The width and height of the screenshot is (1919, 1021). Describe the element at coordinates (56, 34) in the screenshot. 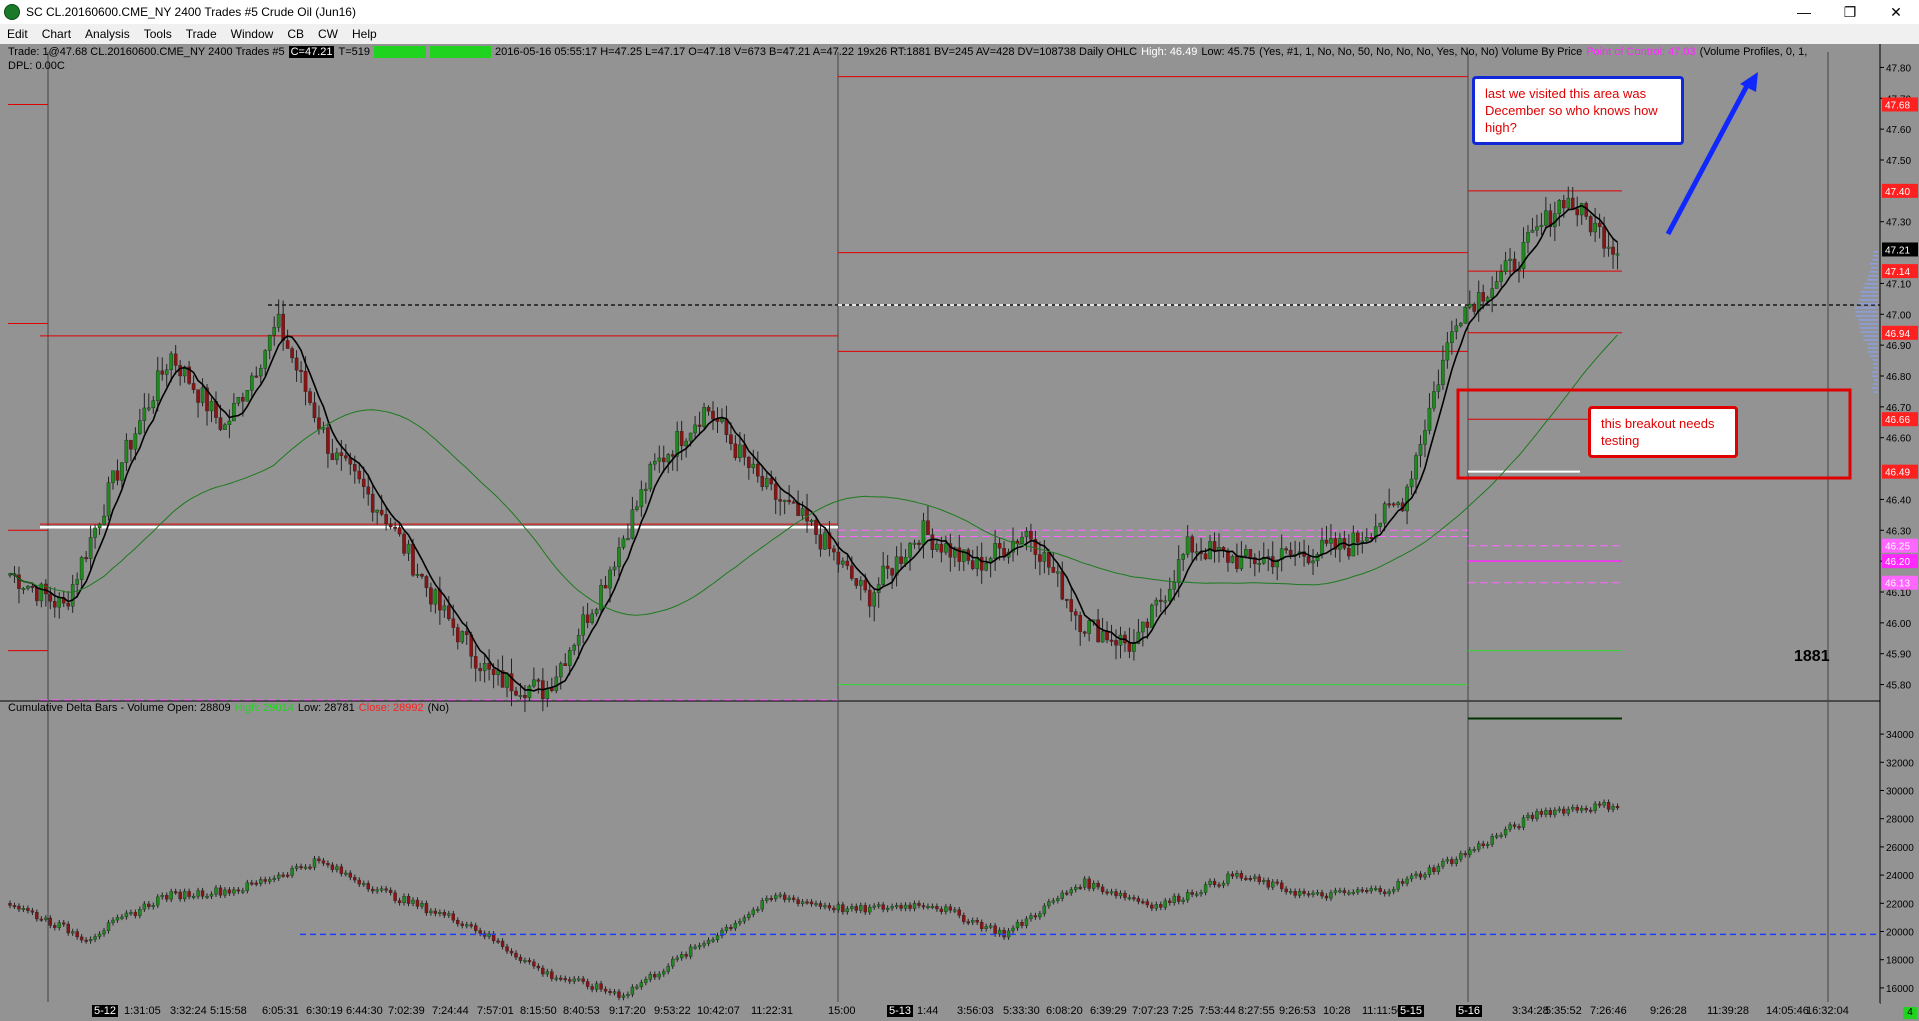

I see `menu-chart: Chart` at that location.